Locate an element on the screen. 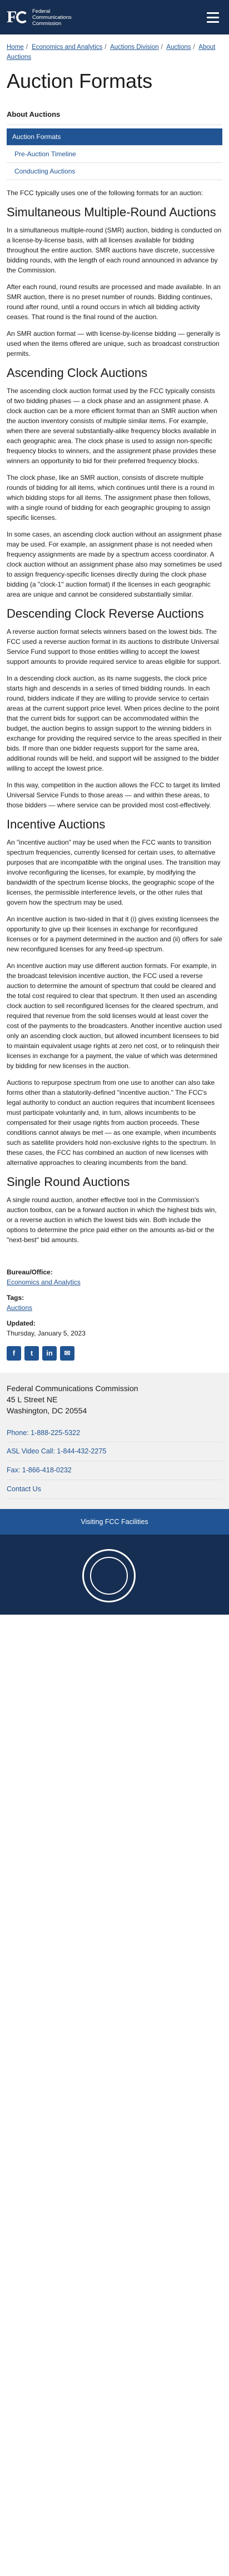 The height and width of the screenshot is (2576, 229). footer-contact-us-link: Contact Us is located at coordinates (114, 1489).